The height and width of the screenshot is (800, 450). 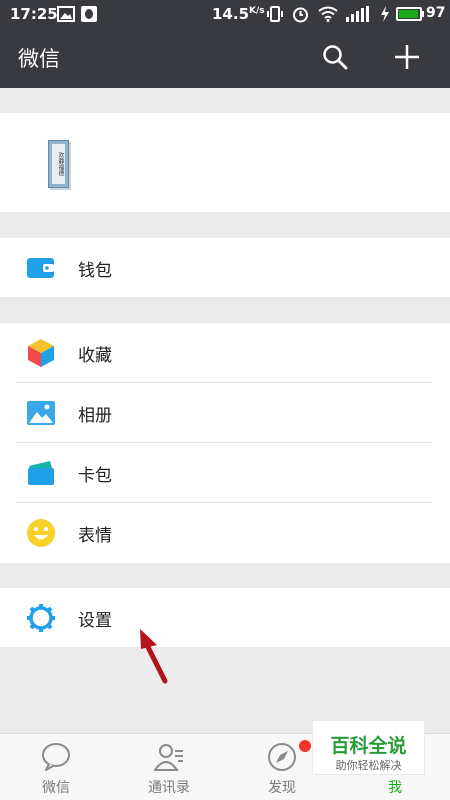 I want to click on page-title: 微信, so click(x=39, y=59).